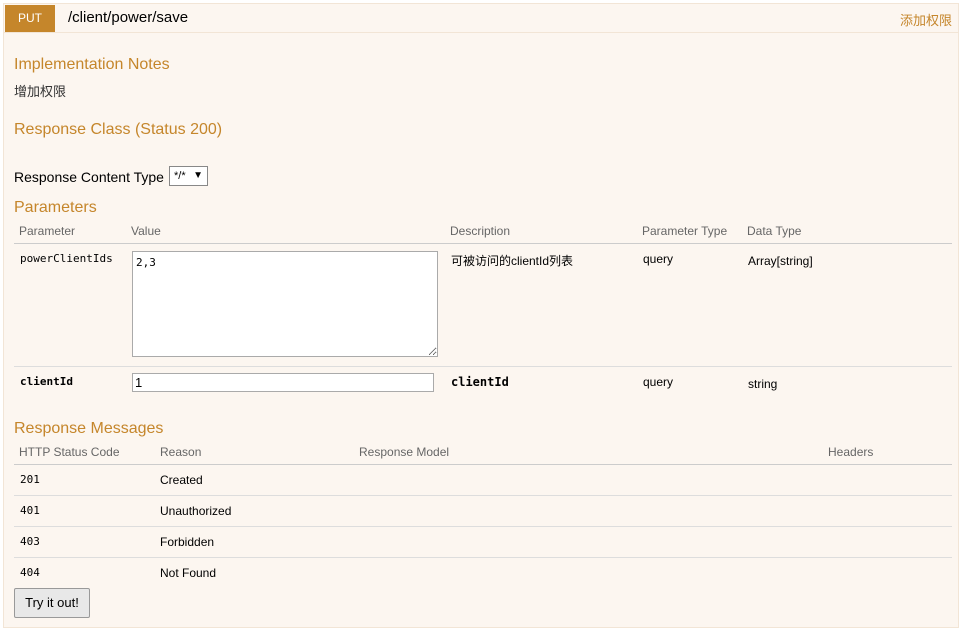 The height and width of the screenshot is (629, 960). I want to click on resp-code-404: 404, so click(30, 572).